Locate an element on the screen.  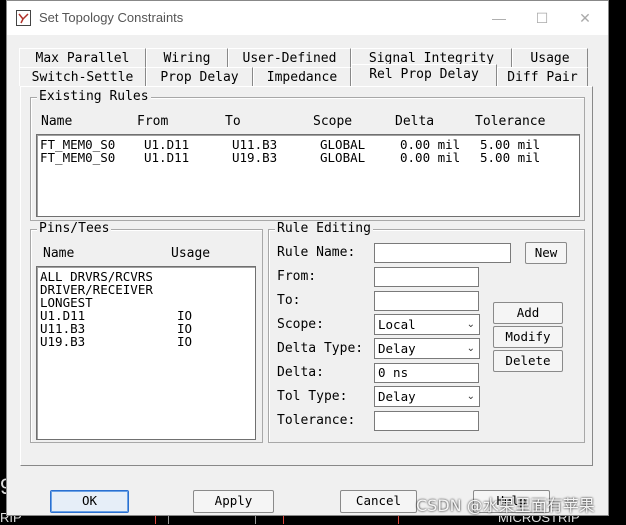
scope-select: Local ⌄ is located at coordinates (427, 324).